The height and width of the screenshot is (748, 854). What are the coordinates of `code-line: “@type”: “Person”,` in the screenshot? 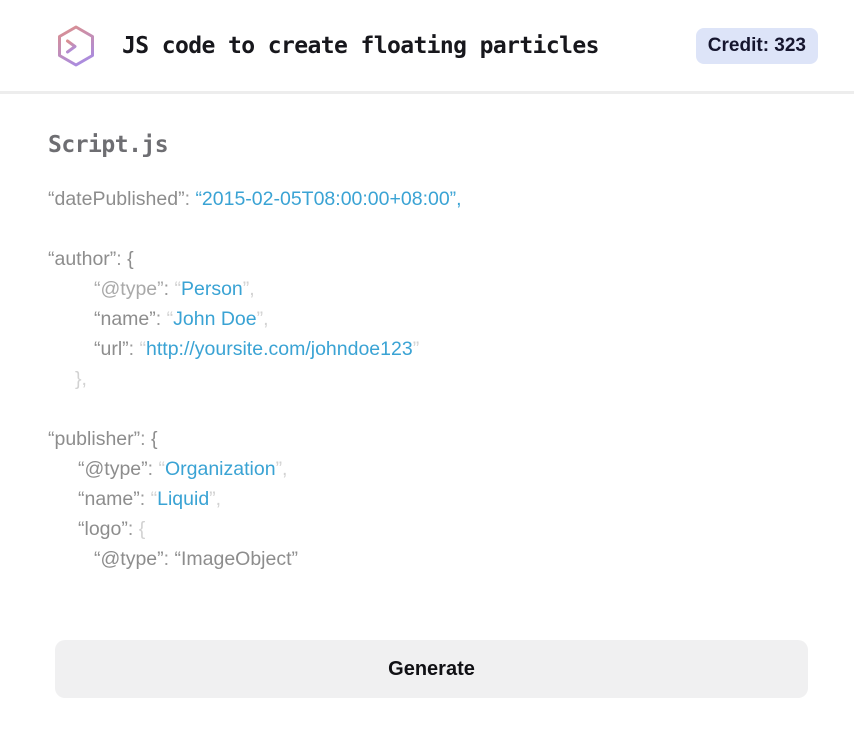 It's located at (427, 289).